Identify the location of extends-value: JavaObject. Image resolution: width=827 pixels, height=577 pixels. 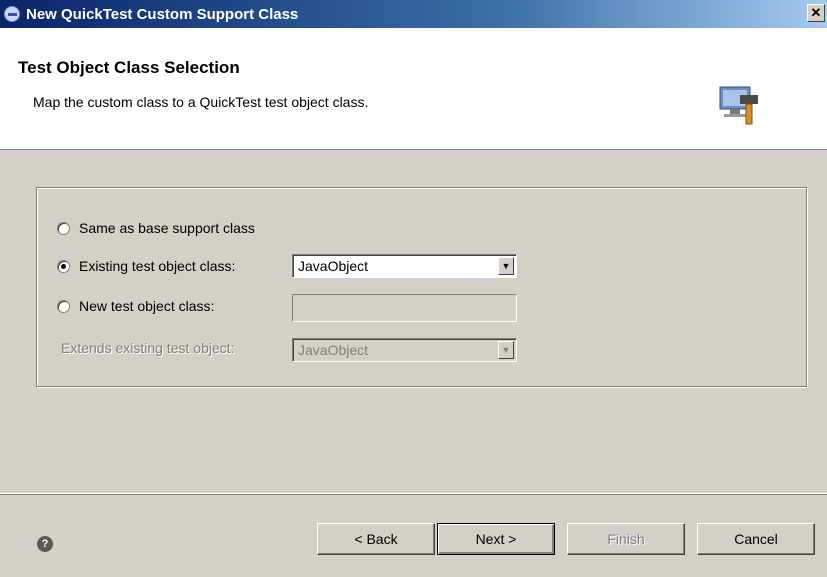
(333, 350).